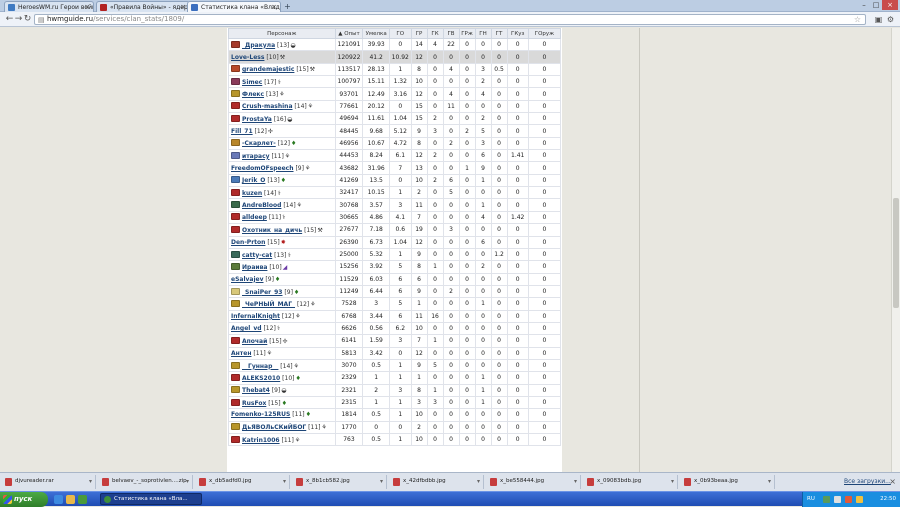 Image resolution: width=900 pixels, height=507 pixels. Describe the element at coordinates (256, 390) in the screenshot. I see `player-name-link: Thebat4` at that location.